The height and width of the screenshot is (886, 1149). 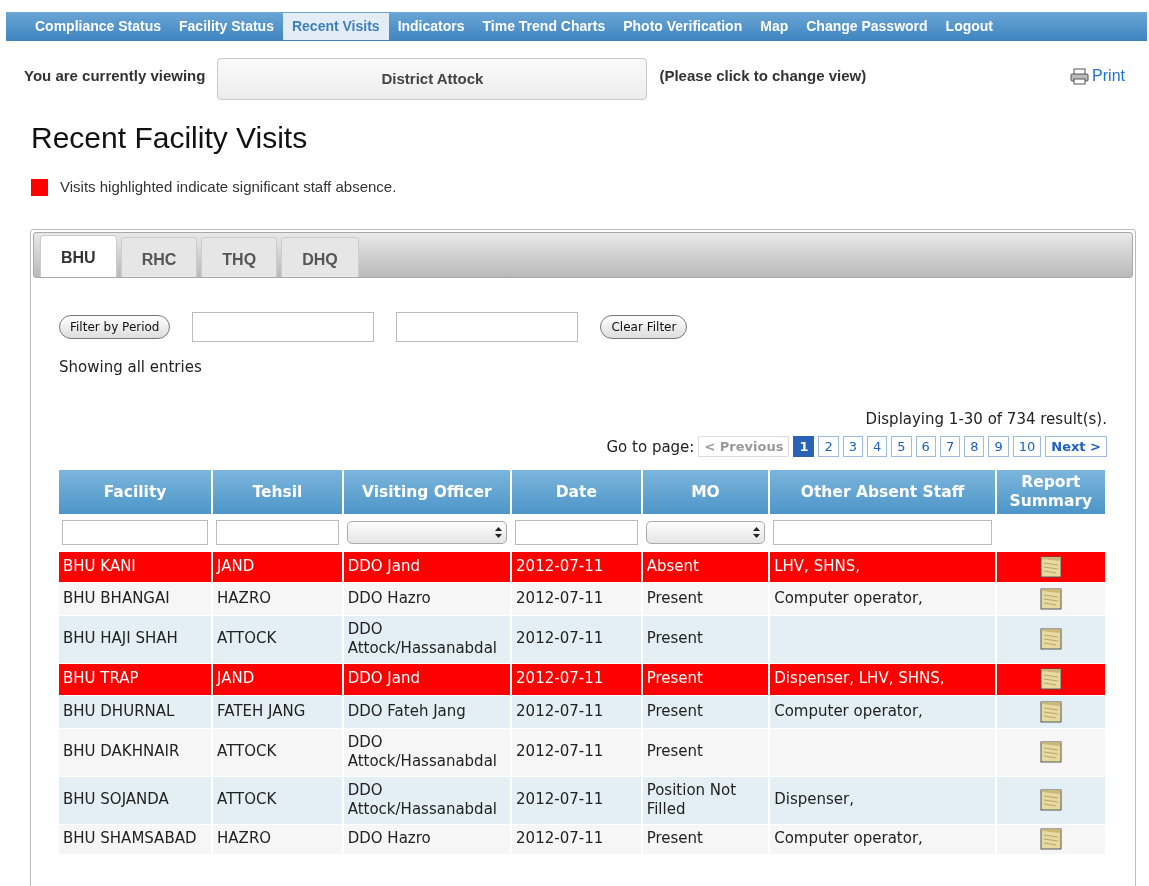 I want to click on nav-link: Compliance Status, so click(x=98, y=26).